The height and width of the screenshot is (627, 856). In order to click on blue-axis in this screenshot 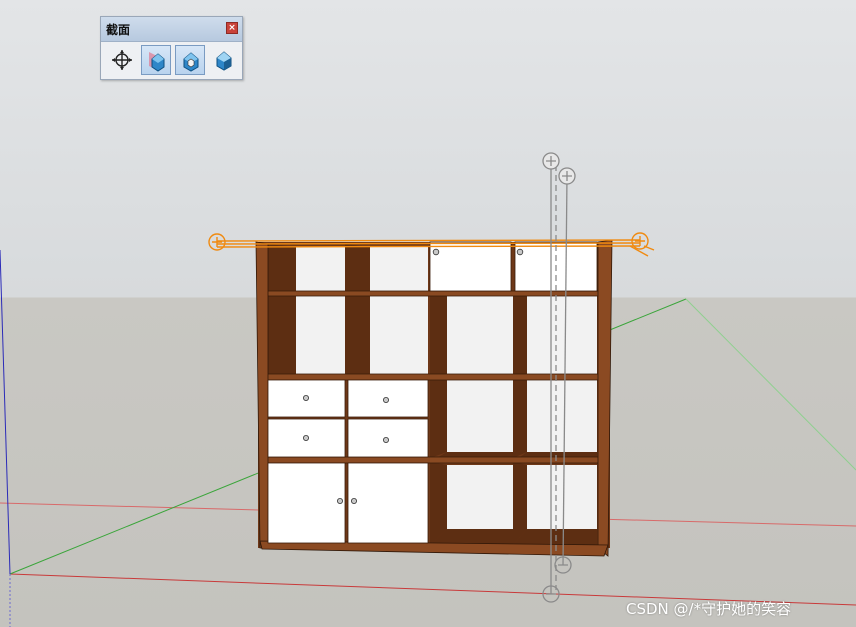, I will do `click(5, 412)`.